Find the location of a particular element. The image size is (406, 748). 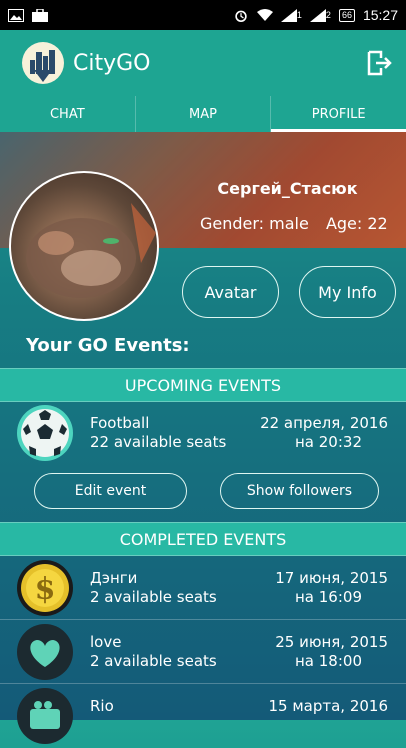

soccer-ball-icon is located at coordinates (45, 433).